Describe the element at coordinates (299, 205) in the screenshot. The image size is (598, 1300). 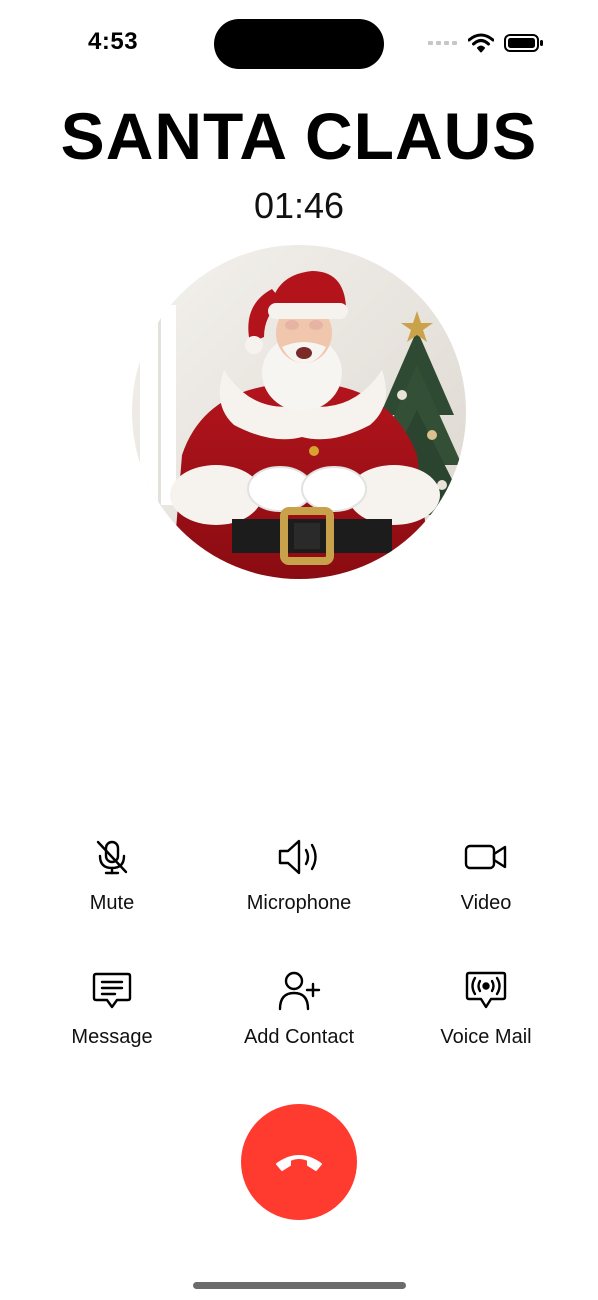
I see `call-duration: 01:46` at that location.